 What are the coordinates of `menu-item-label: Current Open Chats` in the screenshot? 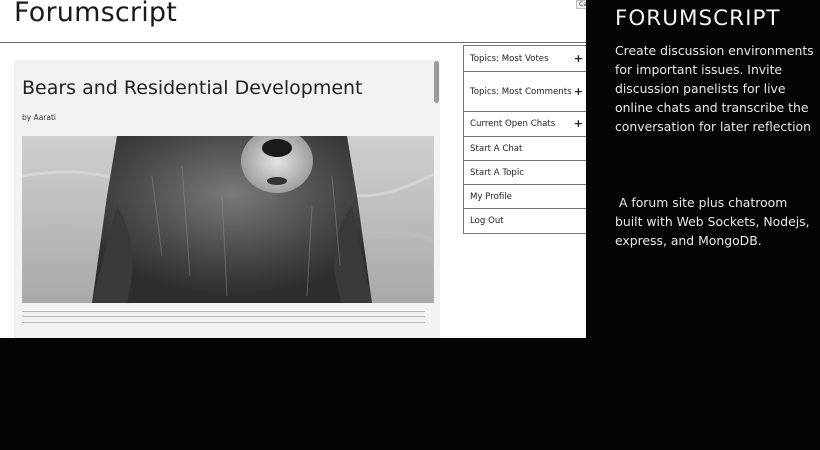 It's located at (513, 124).